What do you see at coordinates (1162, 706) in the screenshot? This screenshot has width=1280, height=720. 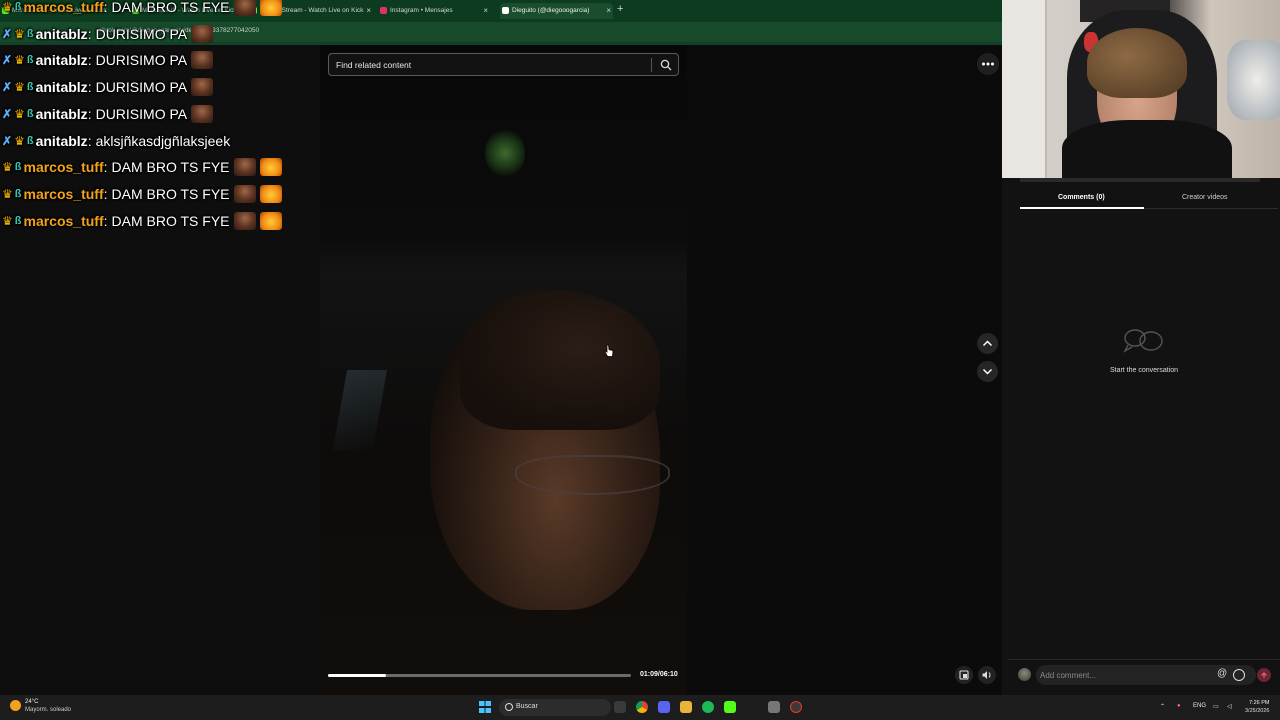 I see `tray-overflow-icon: ⌃` at bounding box center [1162, 706].